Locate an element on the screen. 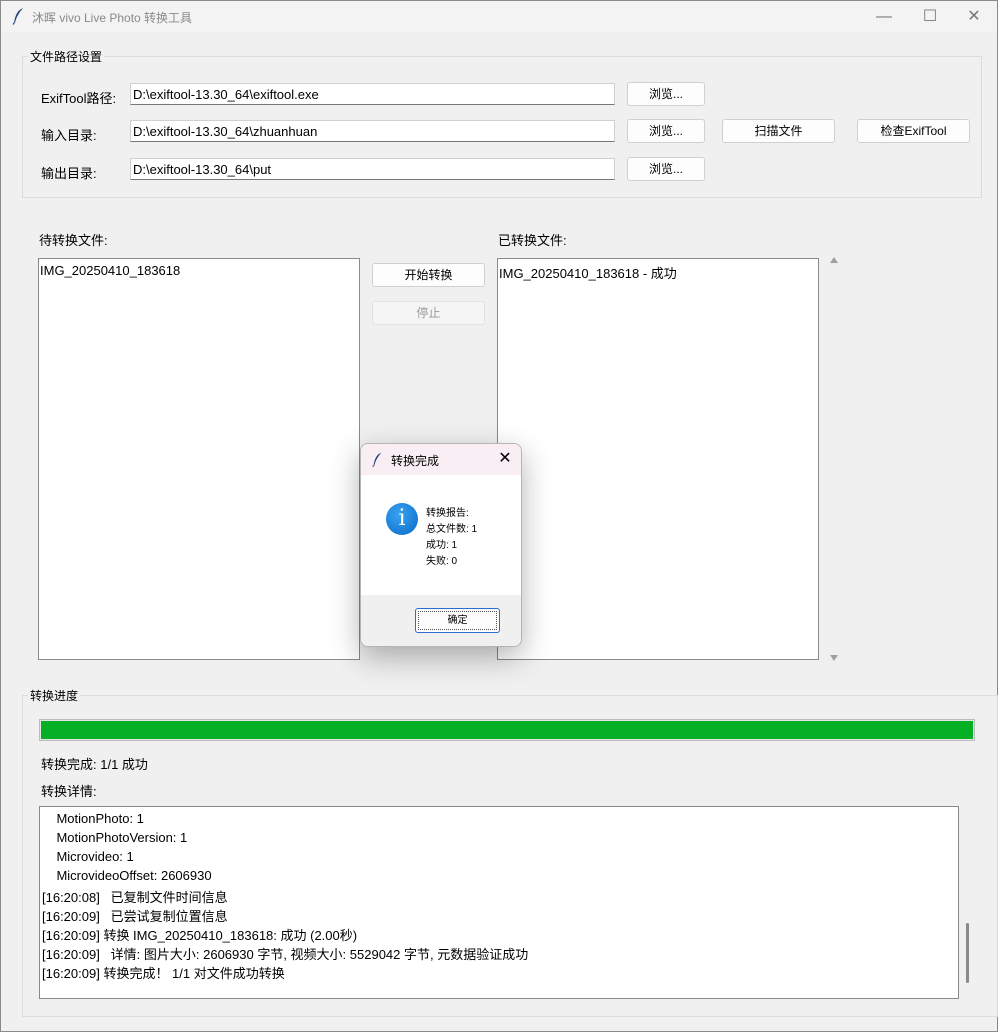 The height and width of the screenshot is (1032, 998). converted-files-title: 已转换文件: is located at coordinates (532, 240).